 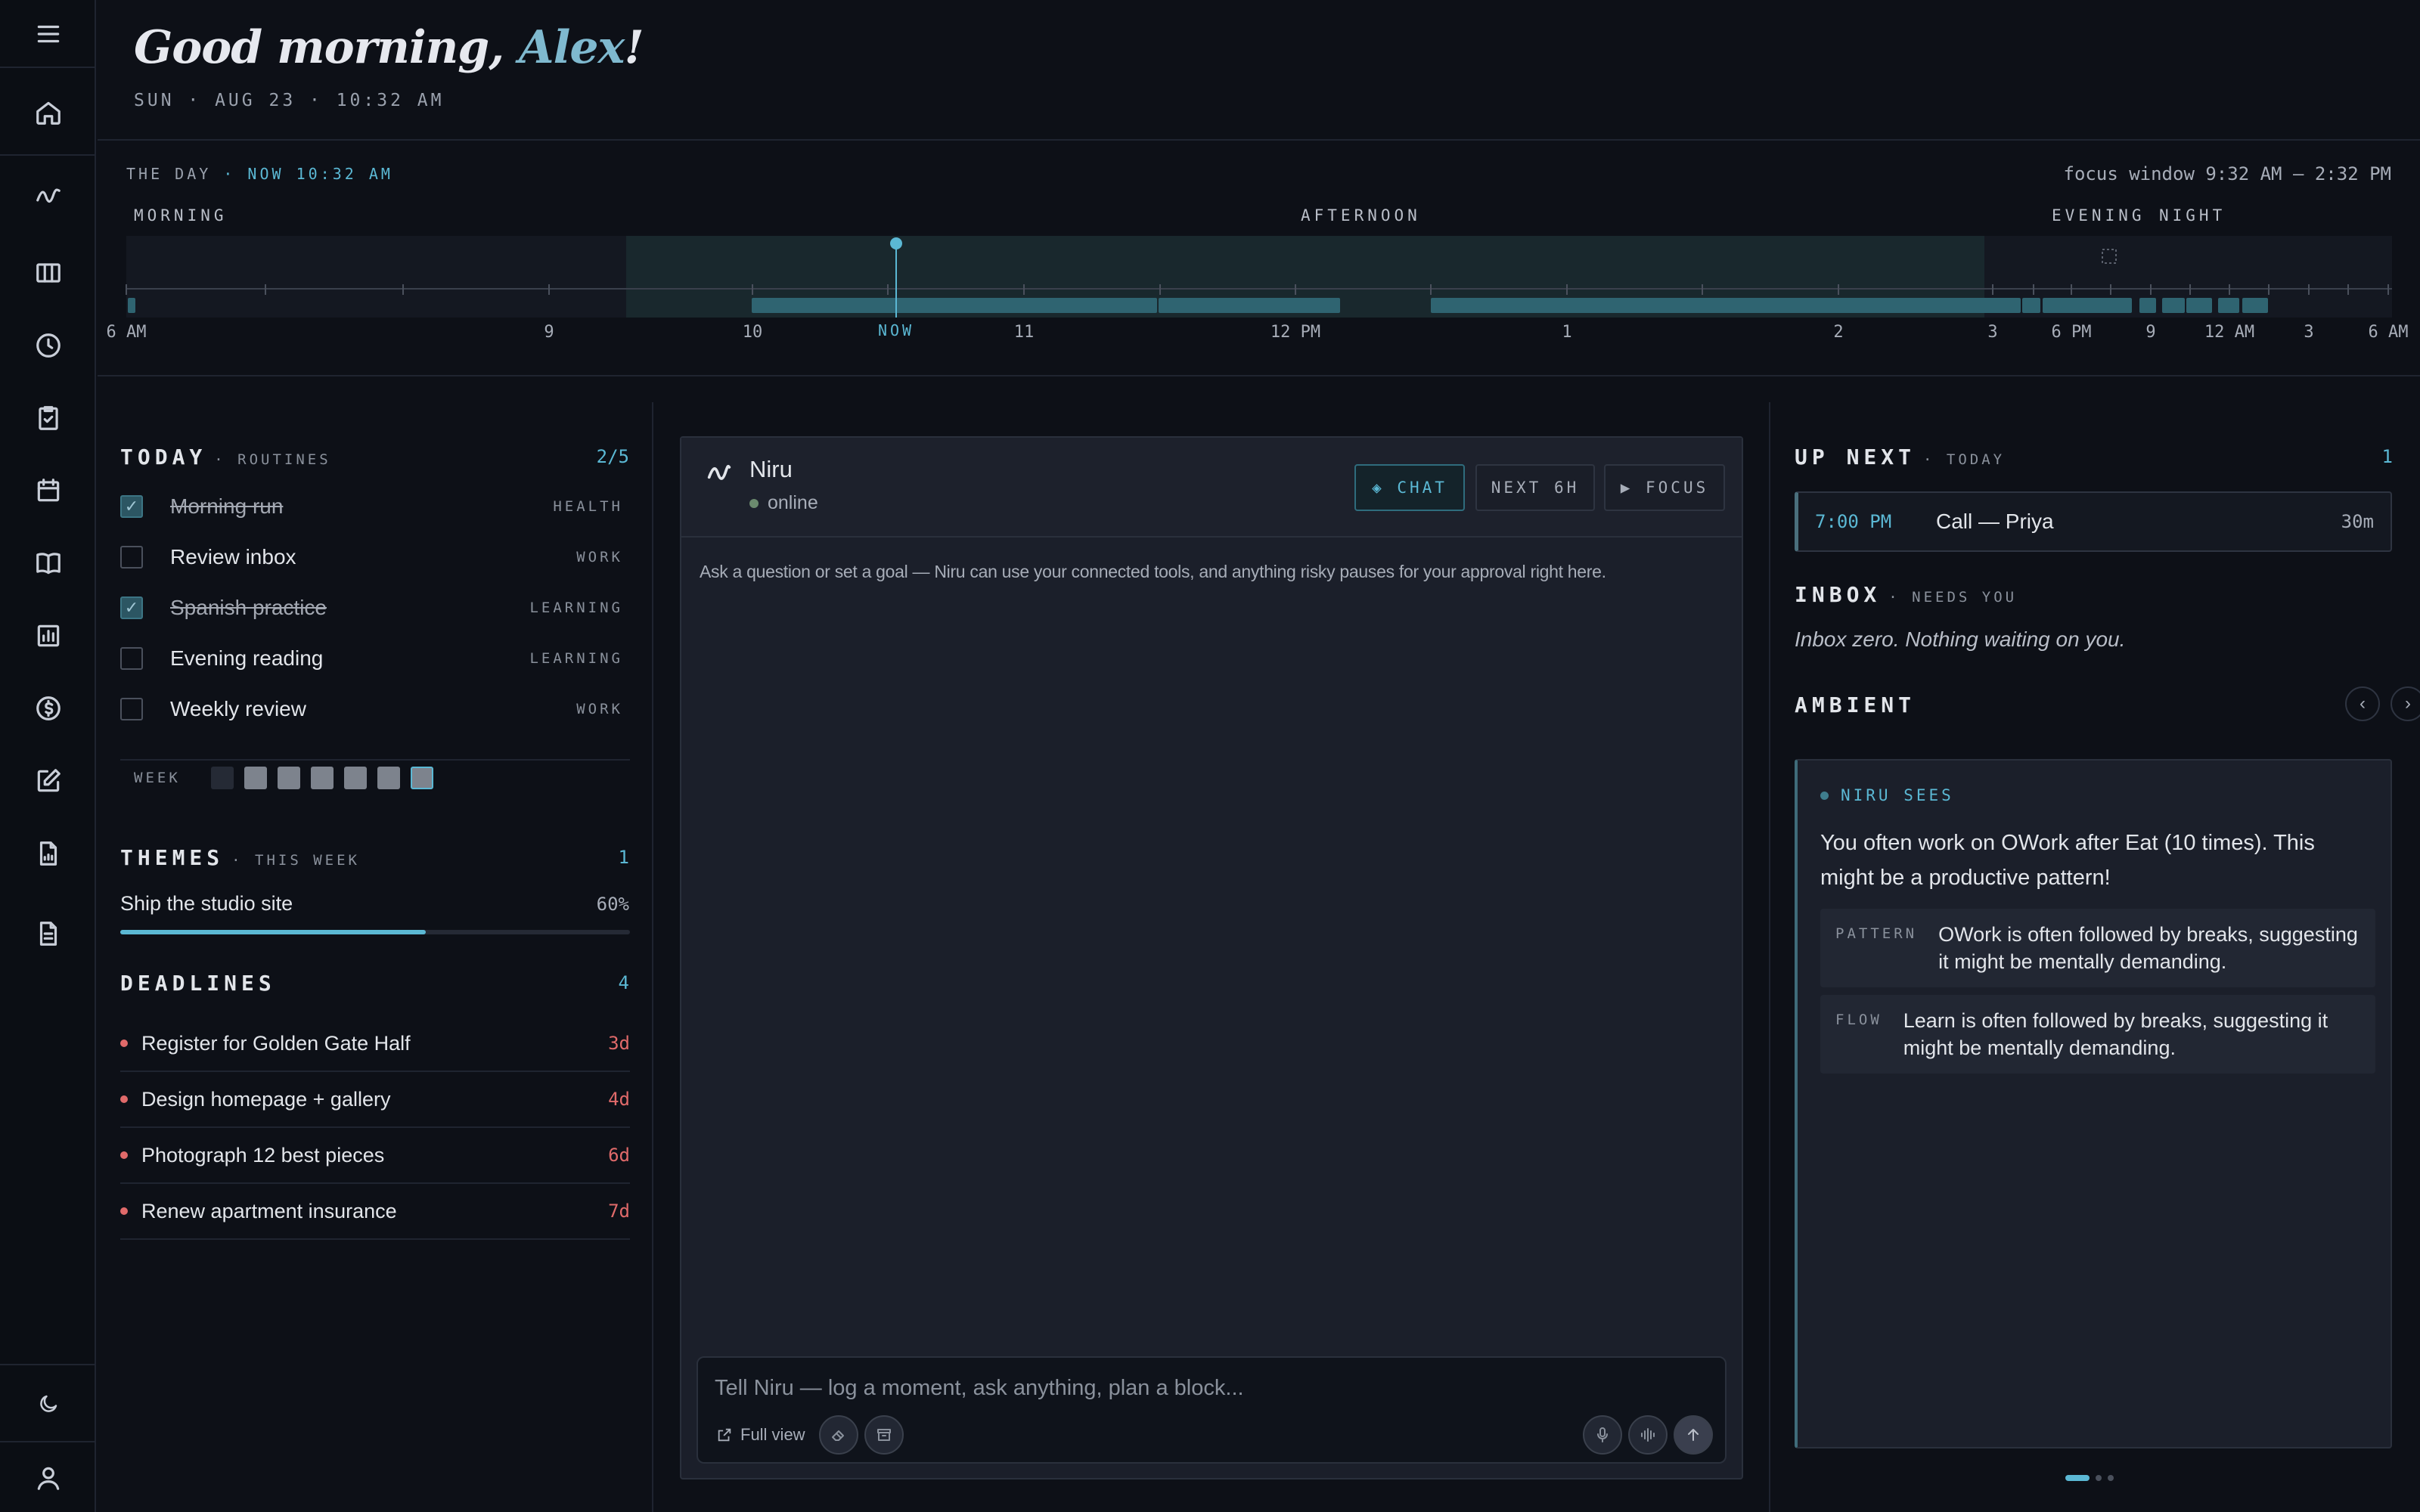 I want to click on send-button, so click(x=1693, y=1435).